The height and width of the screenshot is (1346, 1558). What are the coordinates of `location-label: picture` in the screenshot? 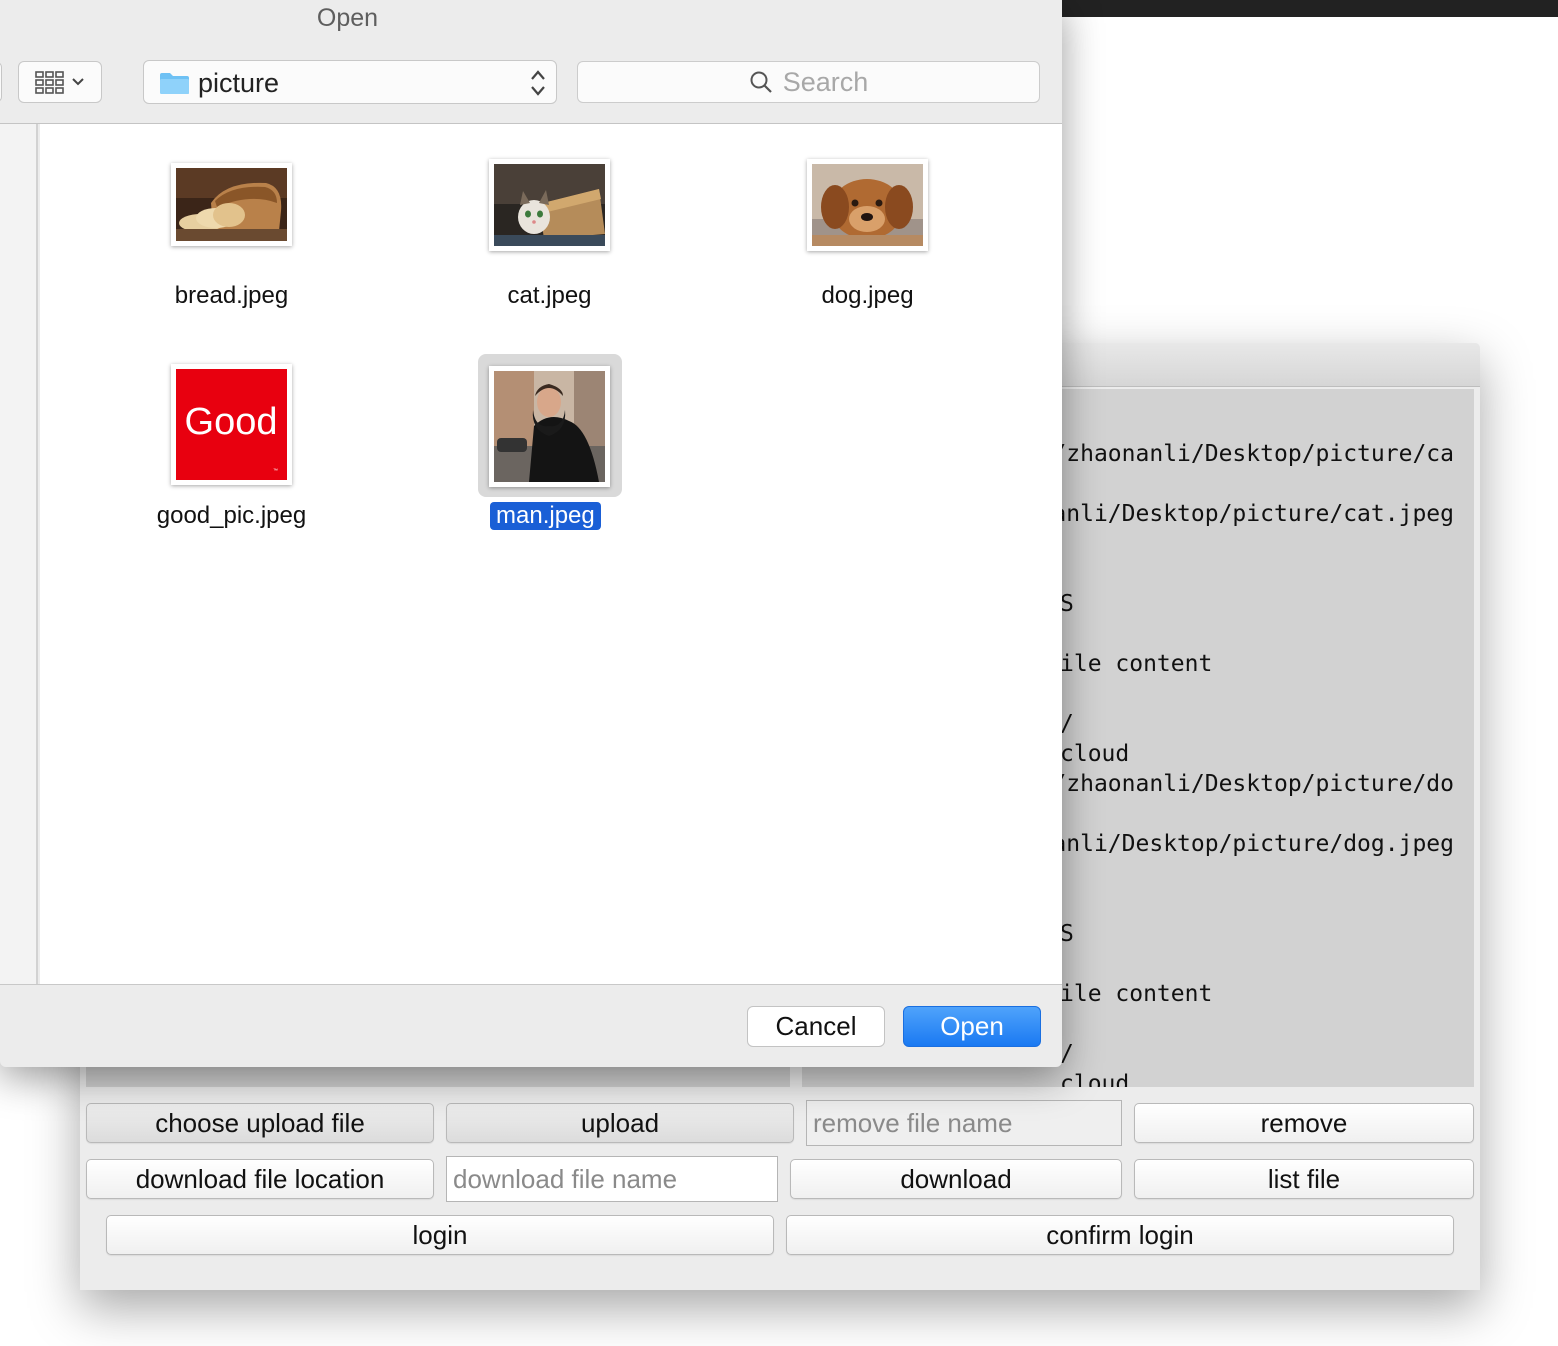 It's located at (239, 83).